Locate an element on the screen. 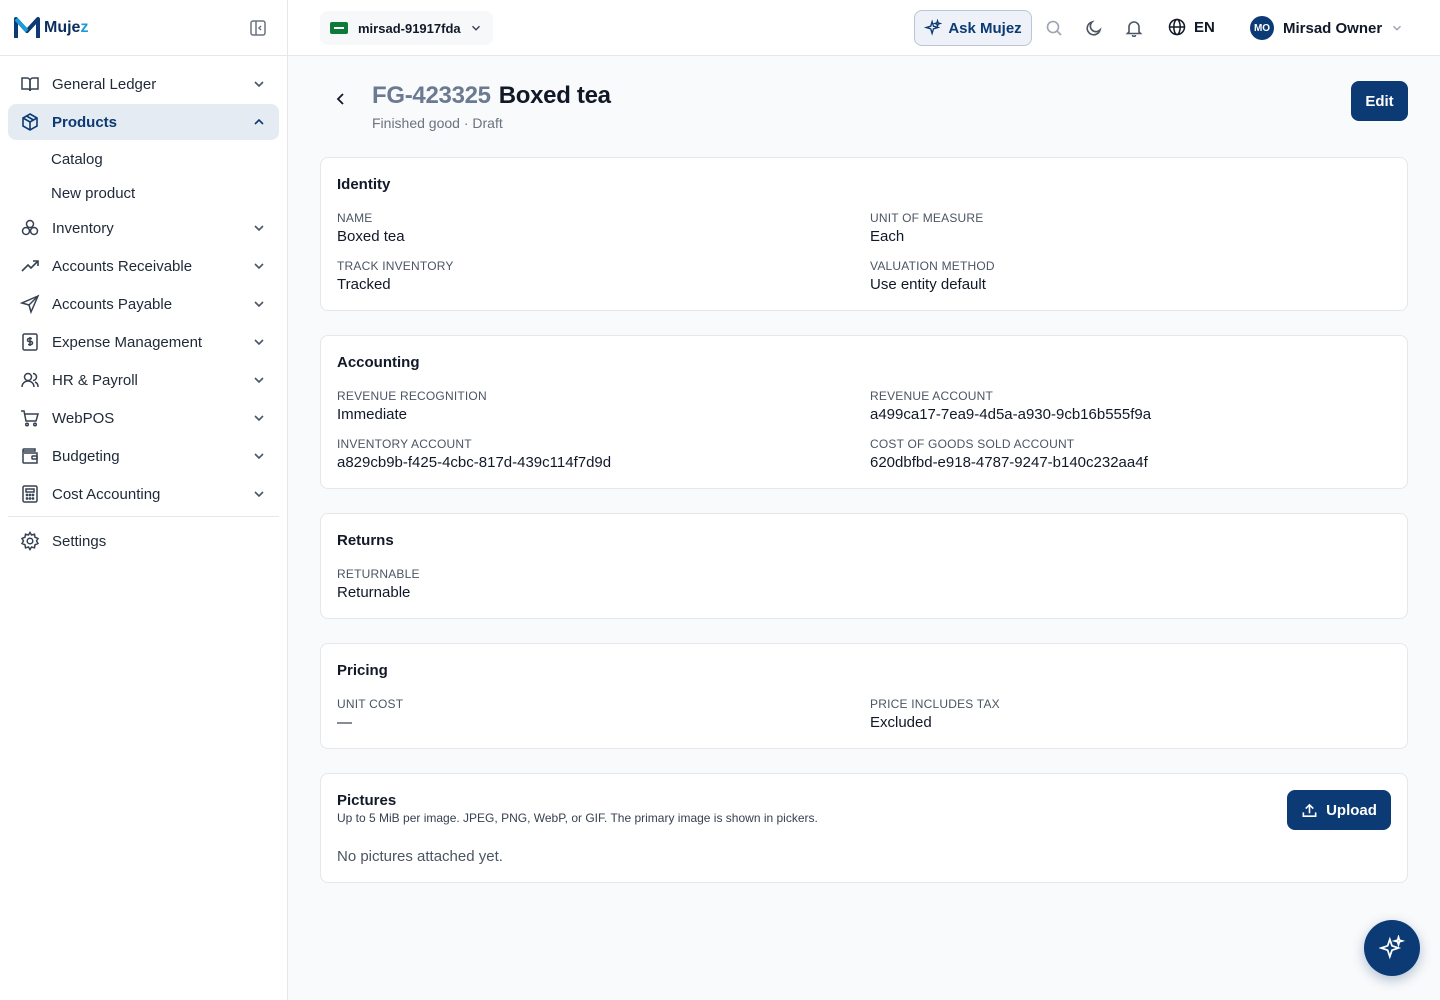 The height and width of the screenshot is (1000, 1440). sidebar-item-accounts-receivable: Accounts Receivable is located at coordinates (143, 266).